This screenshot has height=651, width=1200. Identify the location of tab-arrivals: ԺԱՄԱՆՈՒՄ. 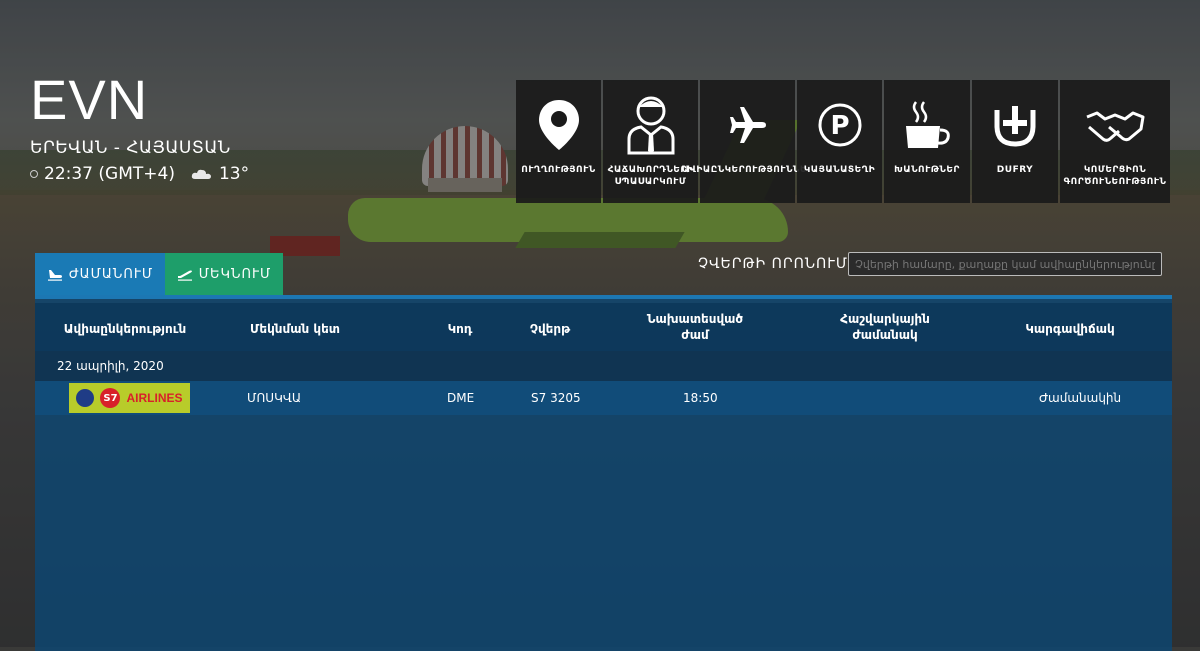
(100, 274).